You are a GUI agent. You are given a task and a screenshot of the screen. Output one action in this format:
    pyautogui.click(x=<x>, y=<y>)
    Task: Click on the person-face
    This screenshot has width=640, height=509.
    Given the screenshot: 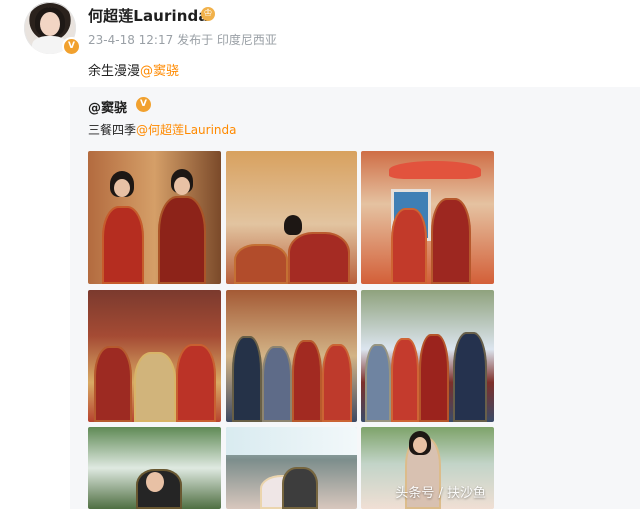 What is the action you would take?
    pyautogui.click(x=155, y=482)
    